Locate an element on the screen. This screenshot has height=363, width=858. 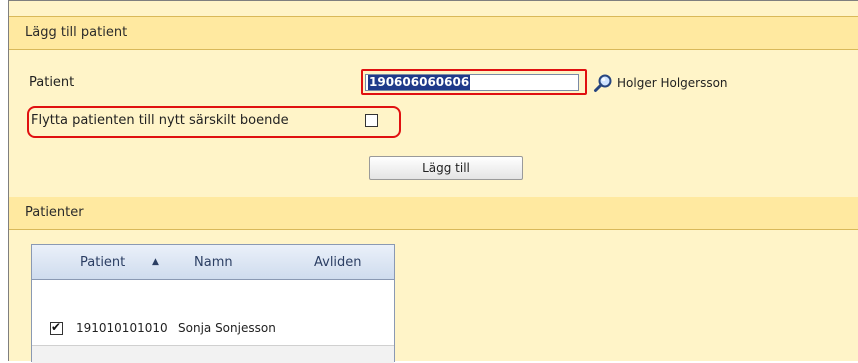
column-header-patient: Patient is located at coordinates (102, 262).